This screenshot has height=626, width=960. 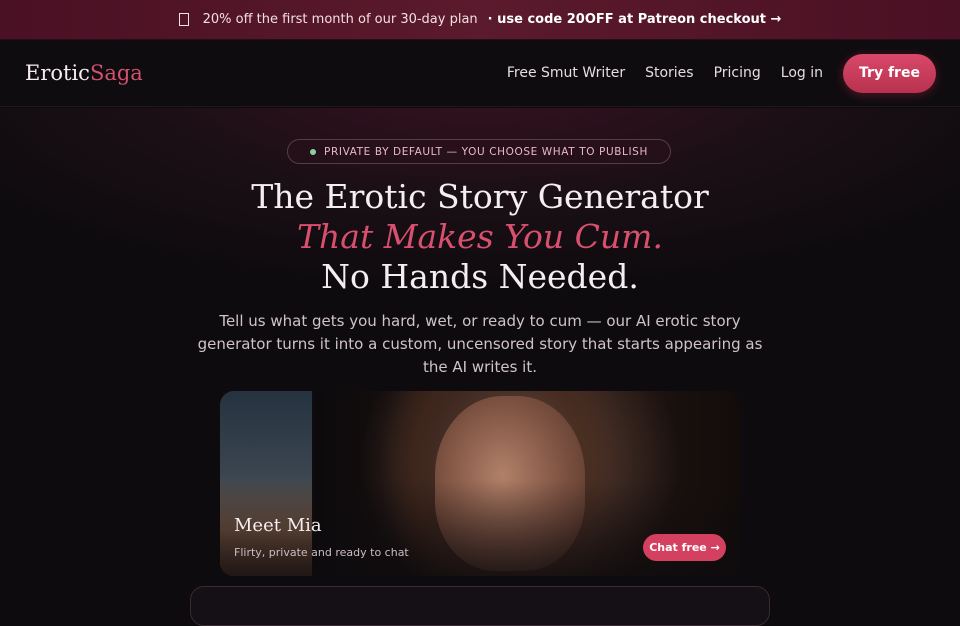 I want to click on next-section-card, so click(x=480, y=606).